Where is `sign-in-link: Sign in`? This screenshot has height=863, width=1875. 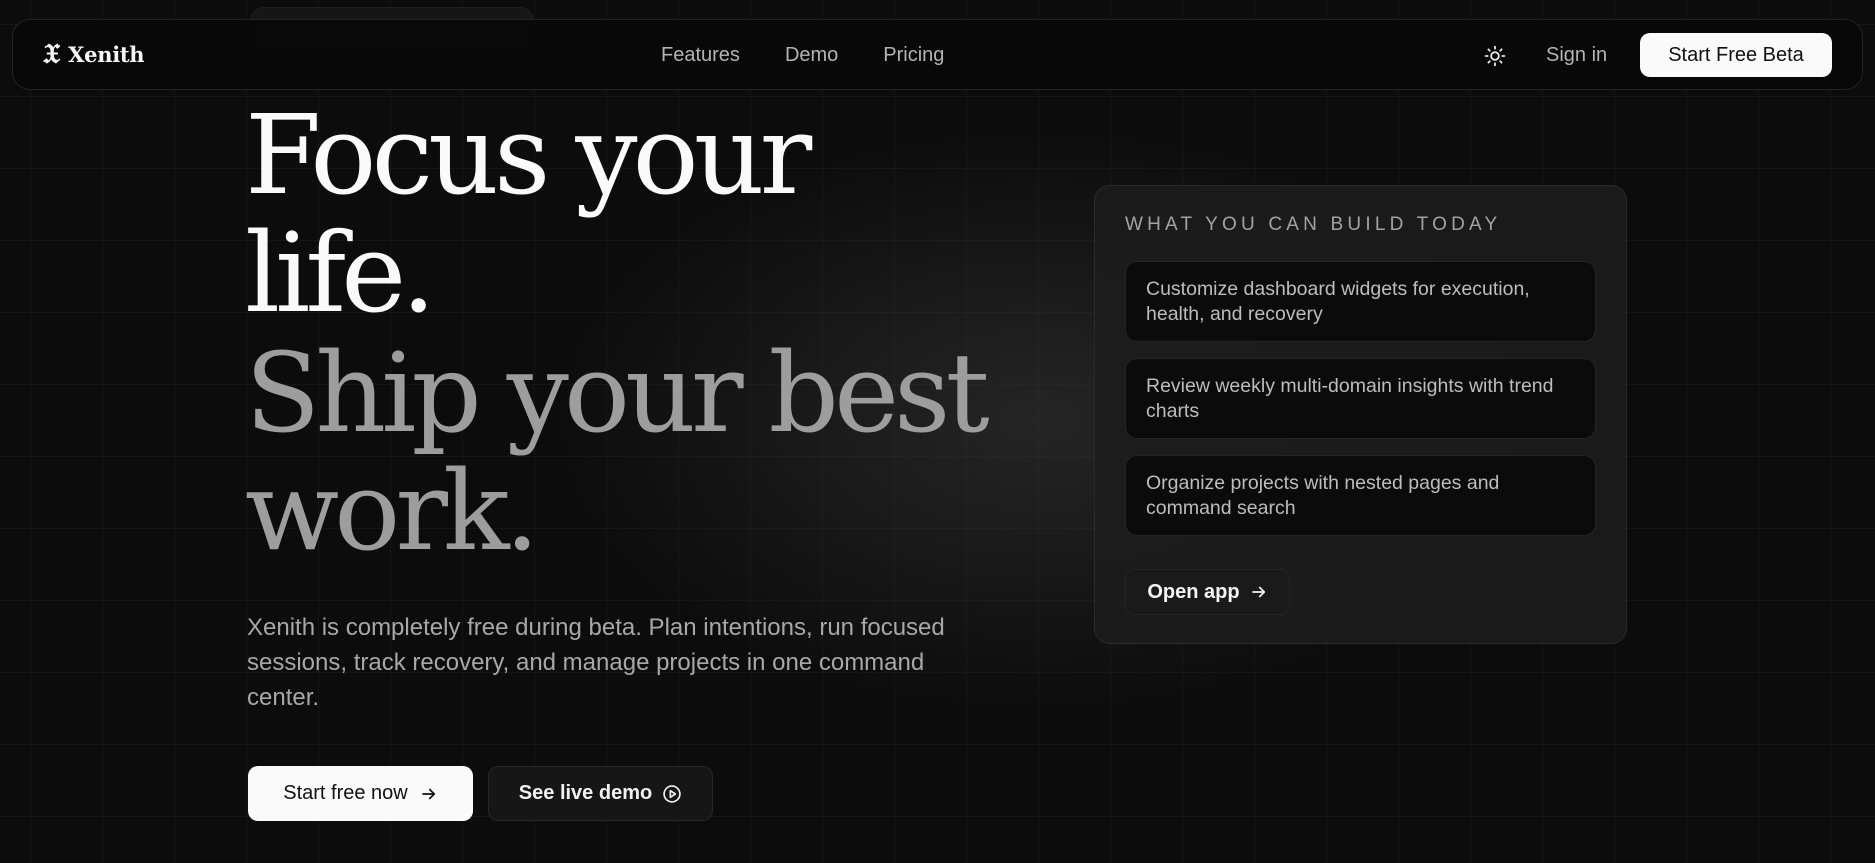 sign-in-link: Sign in is located at coordinates (1576, 55).